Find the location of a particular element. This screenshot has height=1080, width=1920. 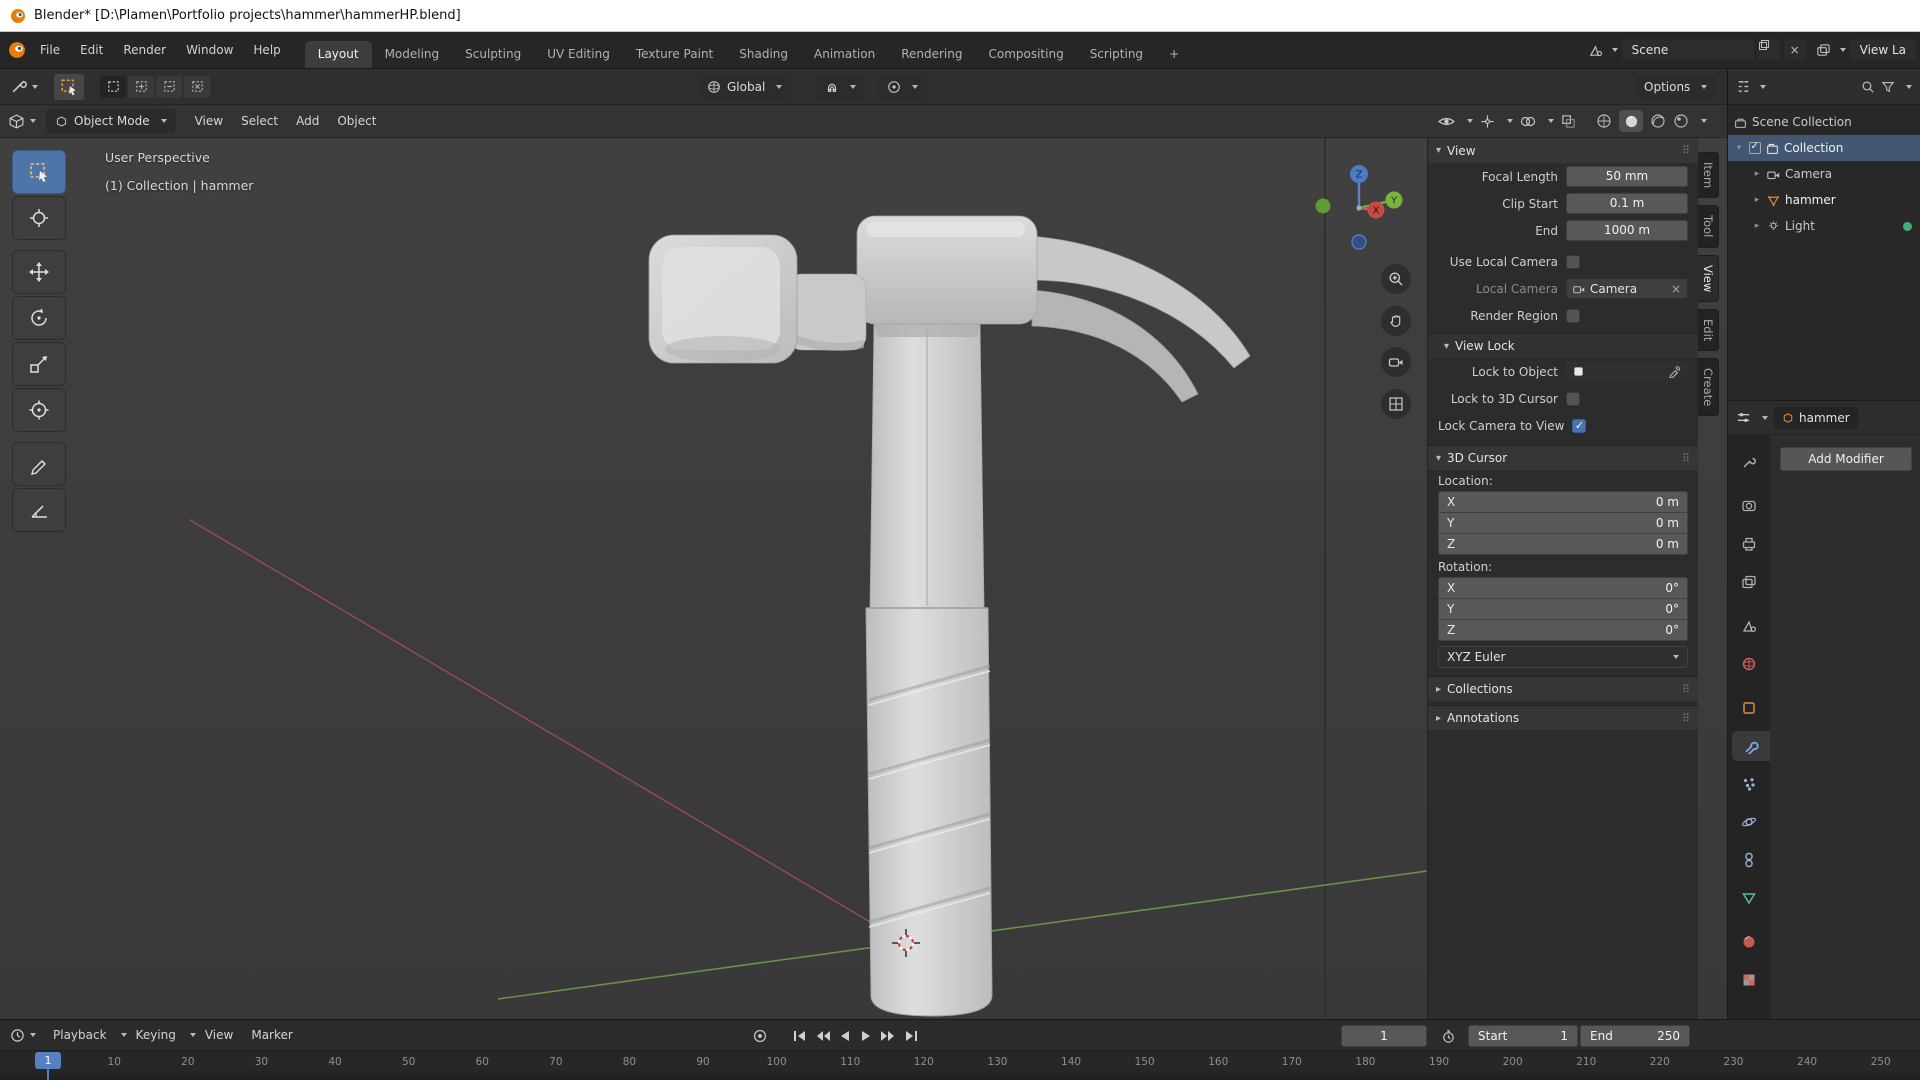

eyedropper-icon is located at coordinates (1674, 371).